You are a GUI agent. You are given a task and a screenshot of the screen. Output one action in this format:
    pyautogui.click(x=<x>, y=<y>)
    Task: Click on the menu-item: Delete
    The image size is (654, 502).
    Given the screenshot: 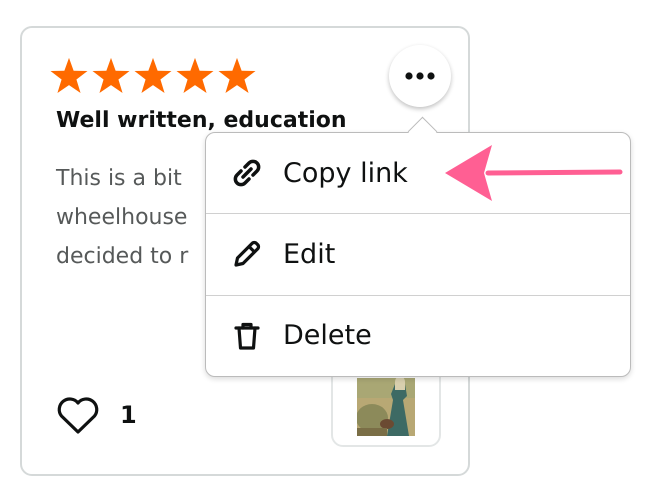 What is the action you would take?
    pyautogui.click(x=418, y=335)
    